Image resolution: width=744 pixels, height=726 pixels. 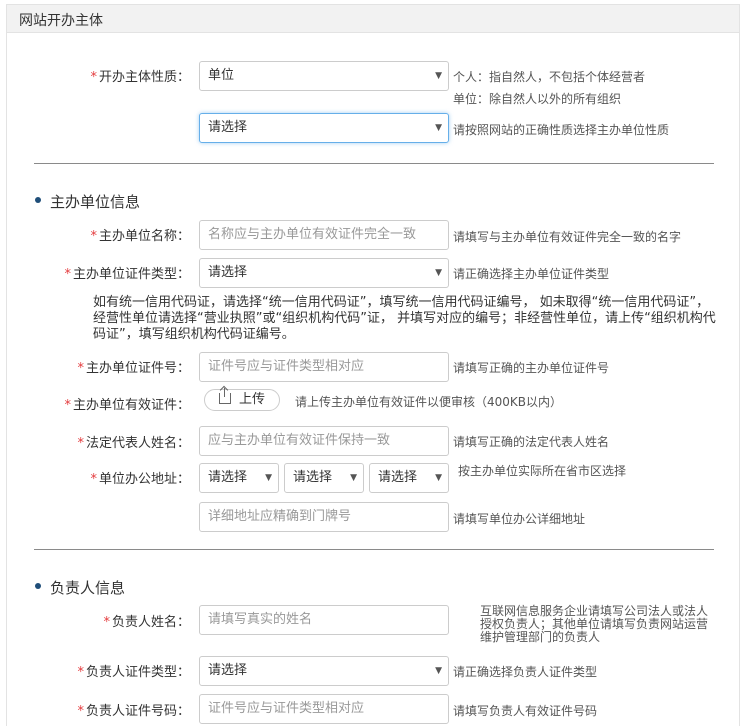 I want to click on org-cert-file-hint: 请上传主办单位有效证件以便审核（400KB以内）, so click(x=429, y=402).